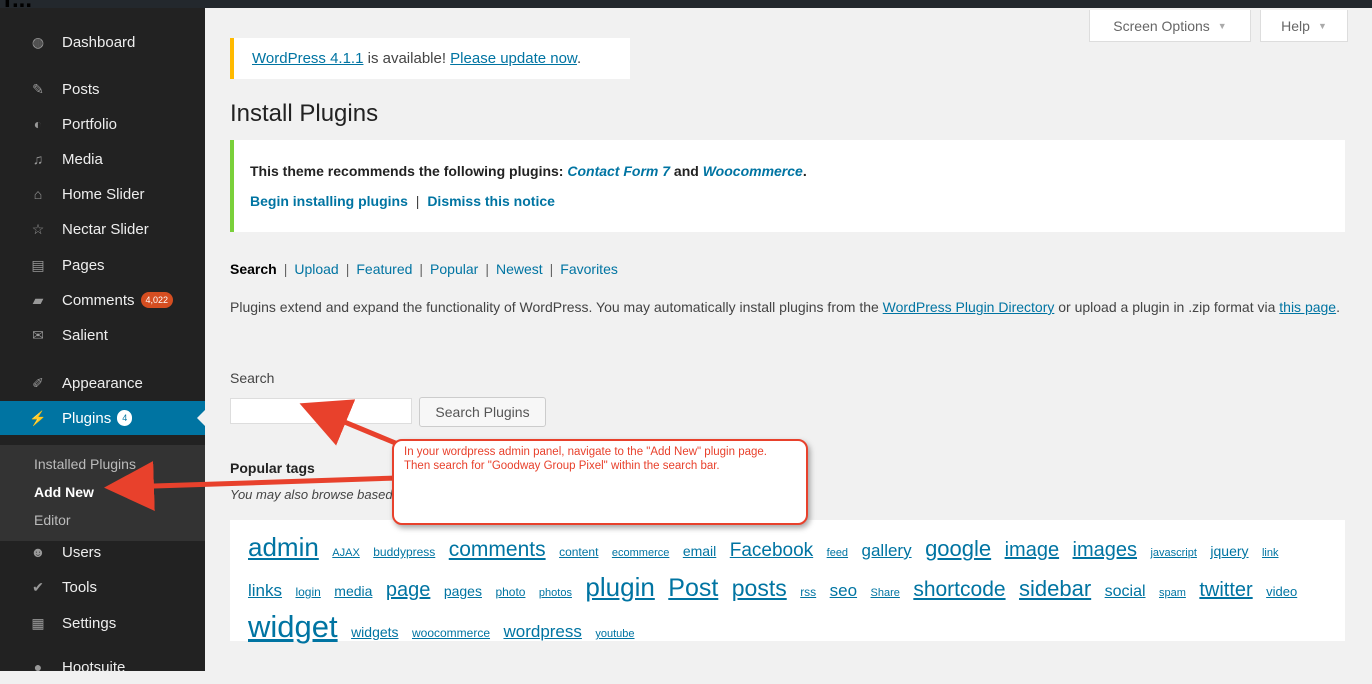  What do you see at coordinates (555, 593) in the screenshot?
I see `tag-link: photos` at bounding box center [555, 593].